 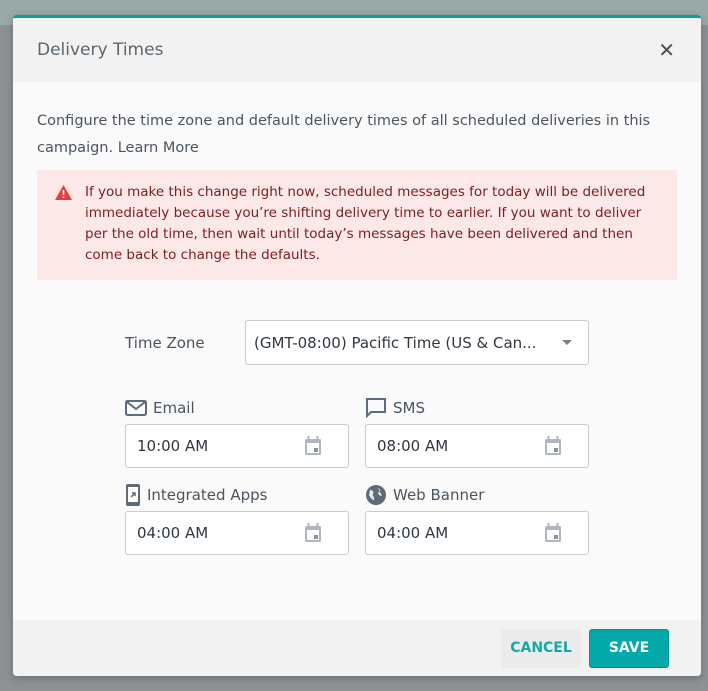 What do you see at coordinates (133, 495) in the screenshot?
I see `mobile-app-icon` at bounding box center [133, 495].